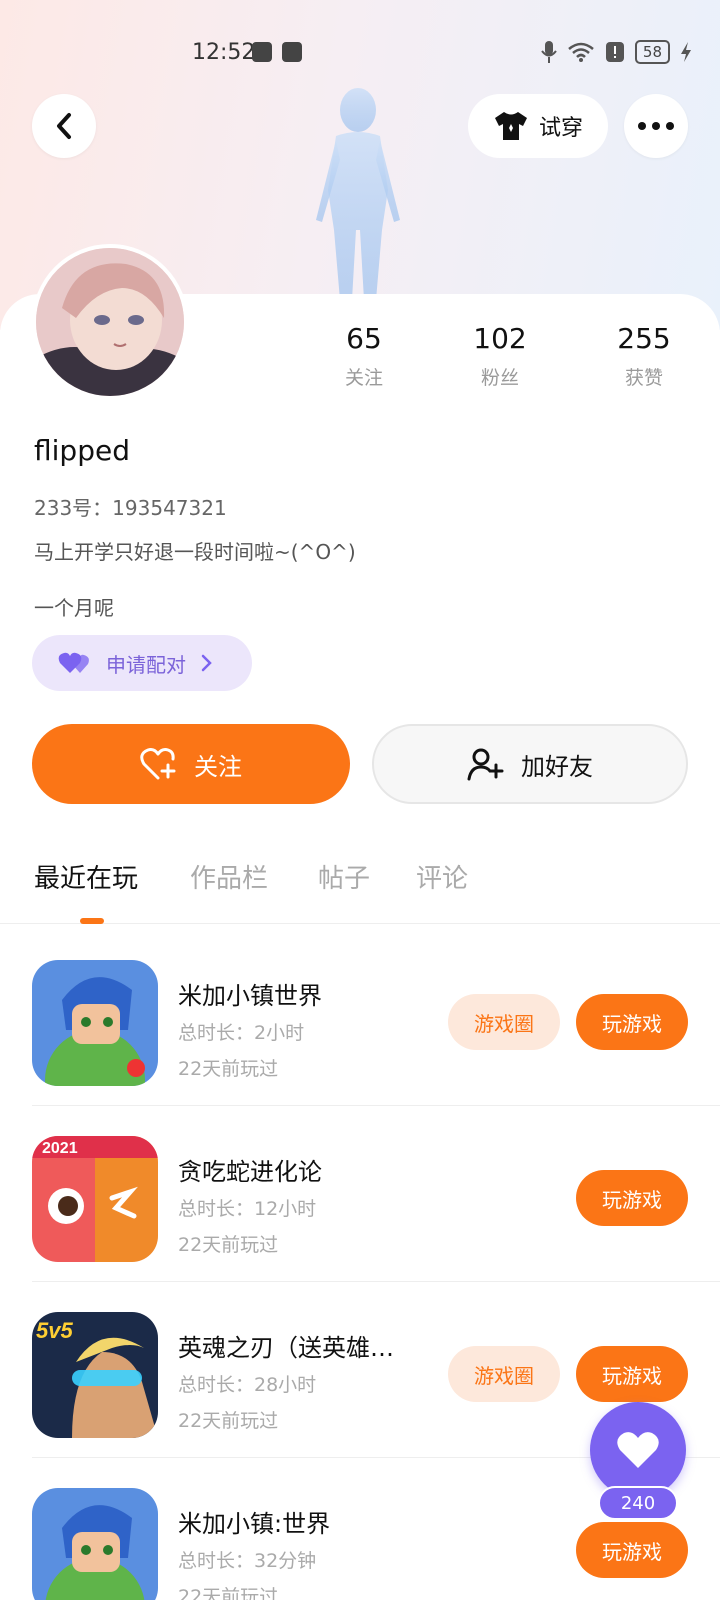 The width and height of the screenshot is (720, 1600). What do you see at coordinates (229, 876) in the screenshot?
I see `tab-works: 作品栏` at bounding box center [229, 876].